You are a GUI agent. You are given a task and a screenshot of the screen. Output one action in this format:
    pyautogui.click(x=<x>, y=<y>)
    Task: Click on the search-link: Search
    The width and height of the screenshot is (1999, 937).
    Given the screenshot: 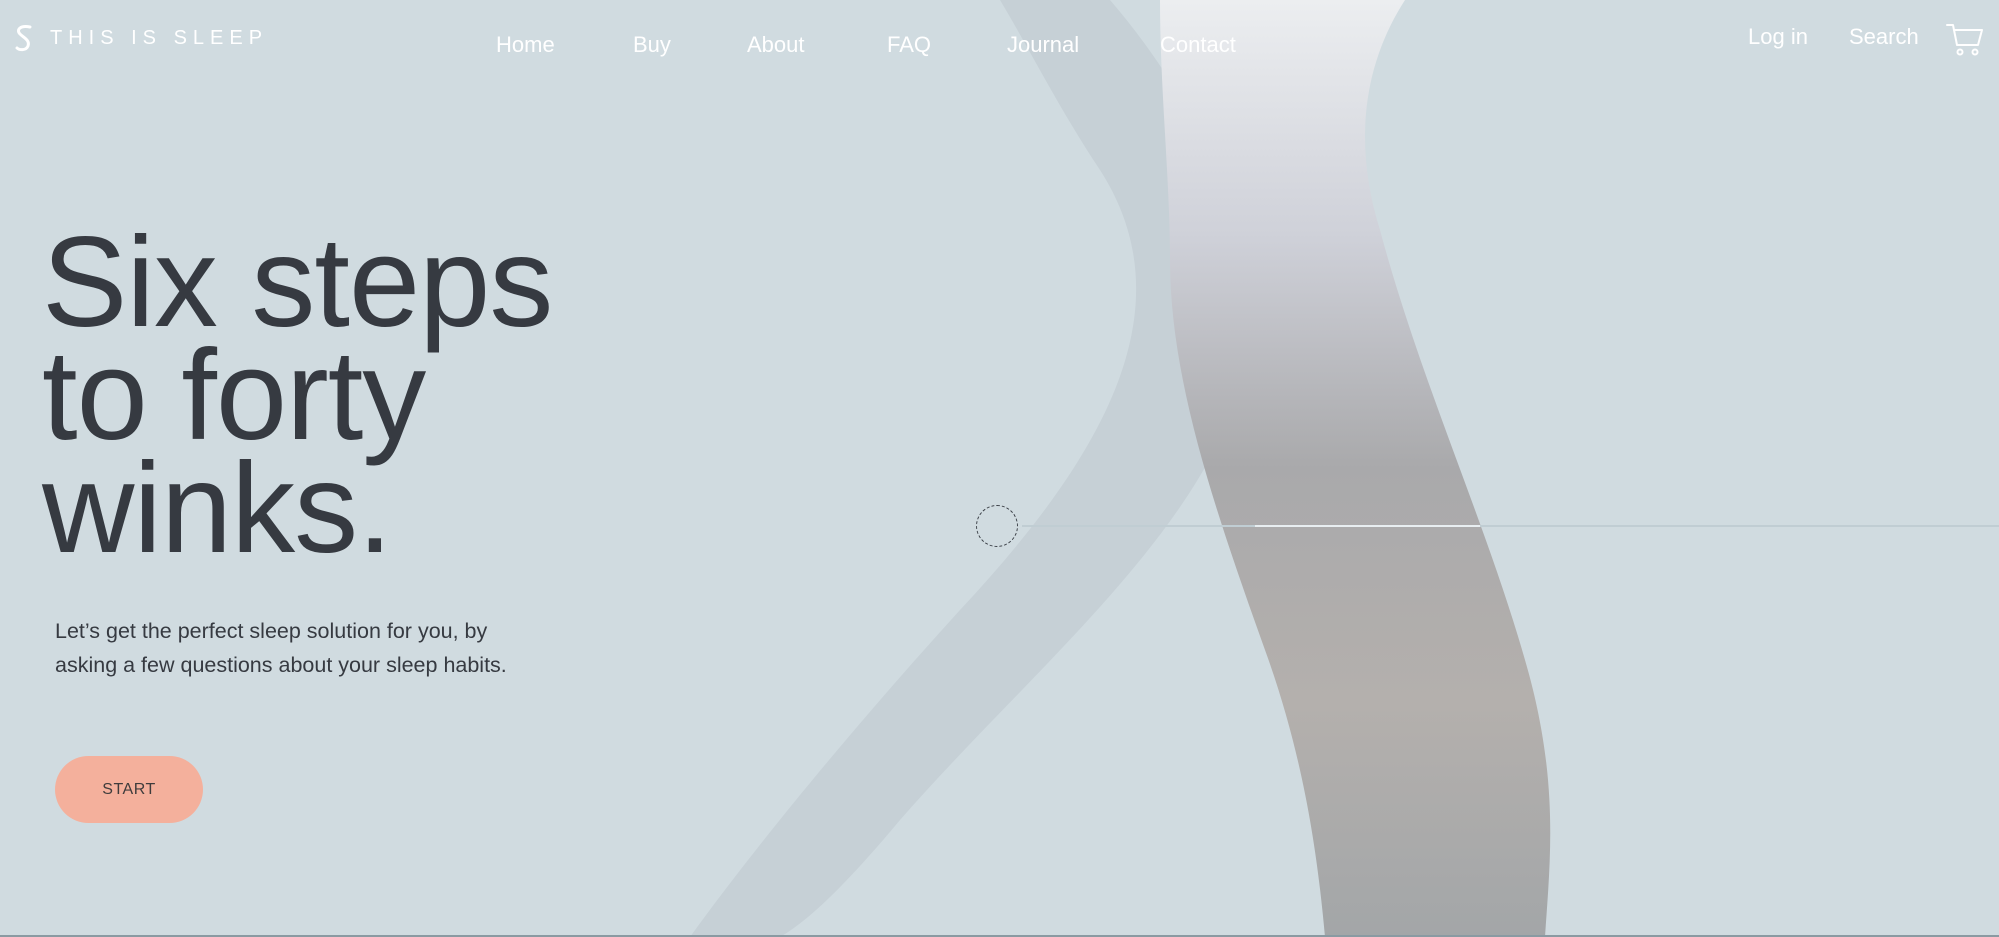 What is the action you would take?
    pyautogui.click(x=1884, y=37)
    